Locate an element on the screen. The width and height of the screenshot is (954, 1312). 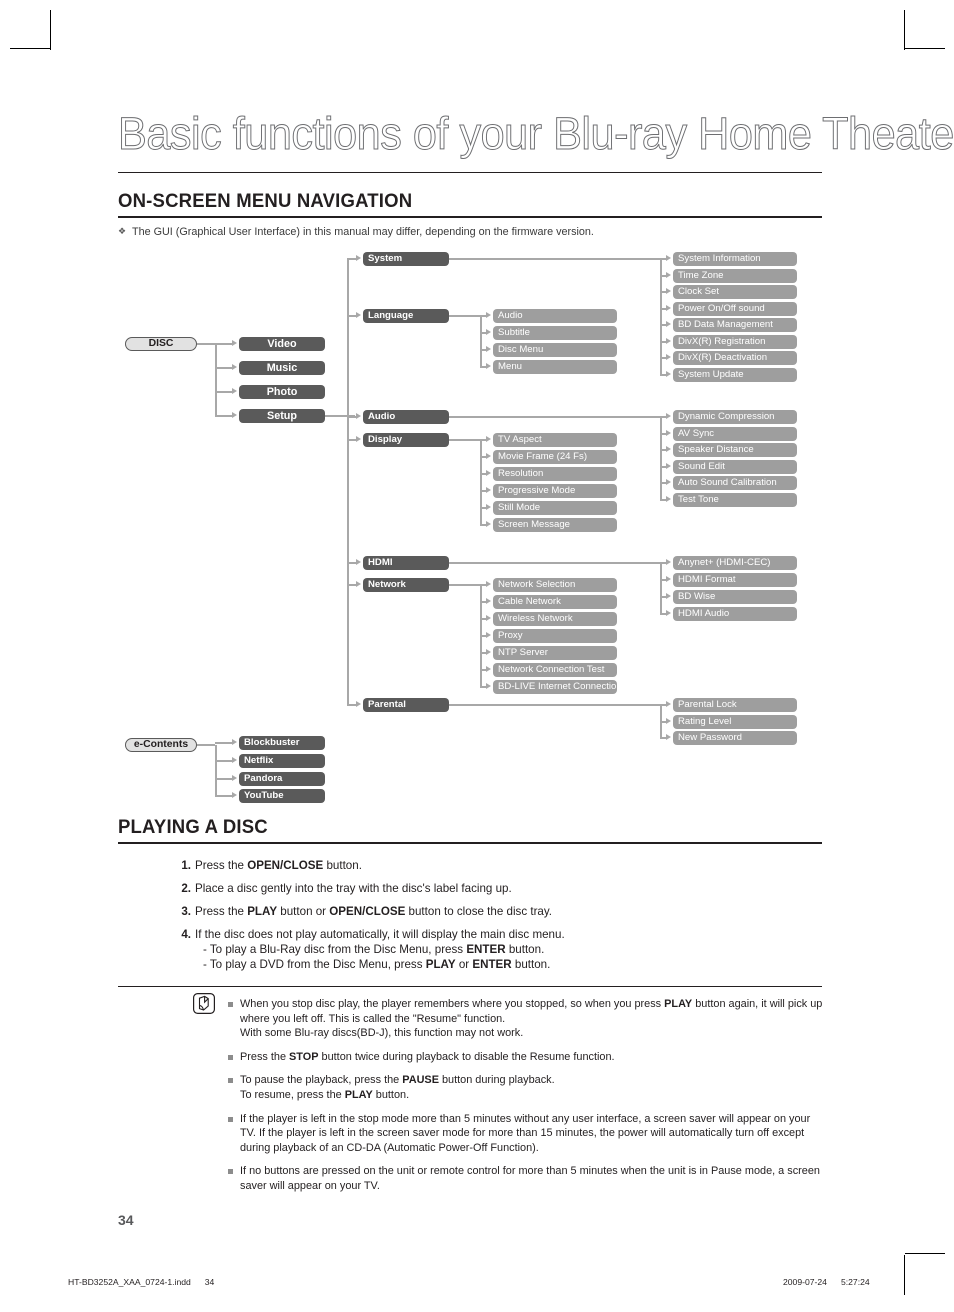
menu-node-screen-message: Screen Message is located at coordinates (555, 525).